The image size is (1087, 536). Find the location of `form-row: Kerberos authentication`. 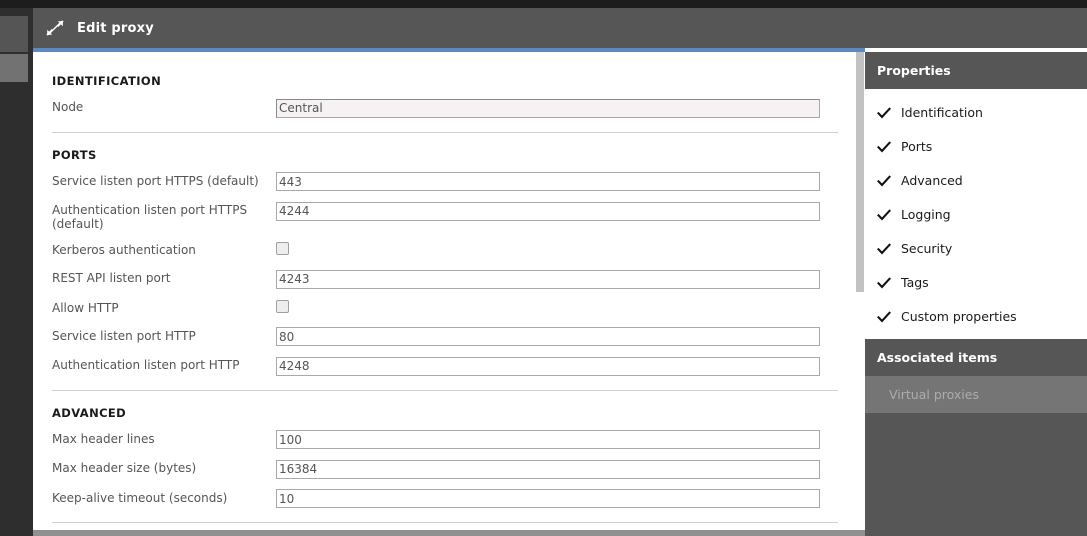

form-row: Kerberos authentication is located at coordinates (445, 249).